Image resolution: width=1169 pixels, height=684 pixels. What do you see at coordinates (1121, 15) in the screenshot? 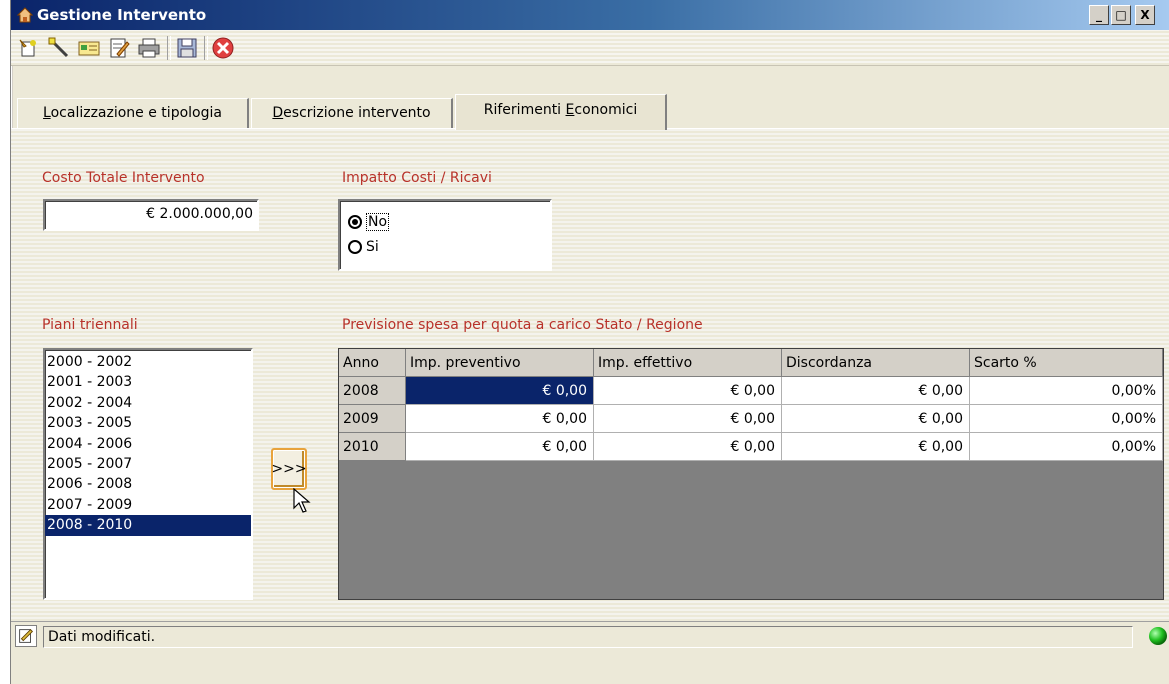
I see `maximize-button: □` at bounding box center [1121, 15].